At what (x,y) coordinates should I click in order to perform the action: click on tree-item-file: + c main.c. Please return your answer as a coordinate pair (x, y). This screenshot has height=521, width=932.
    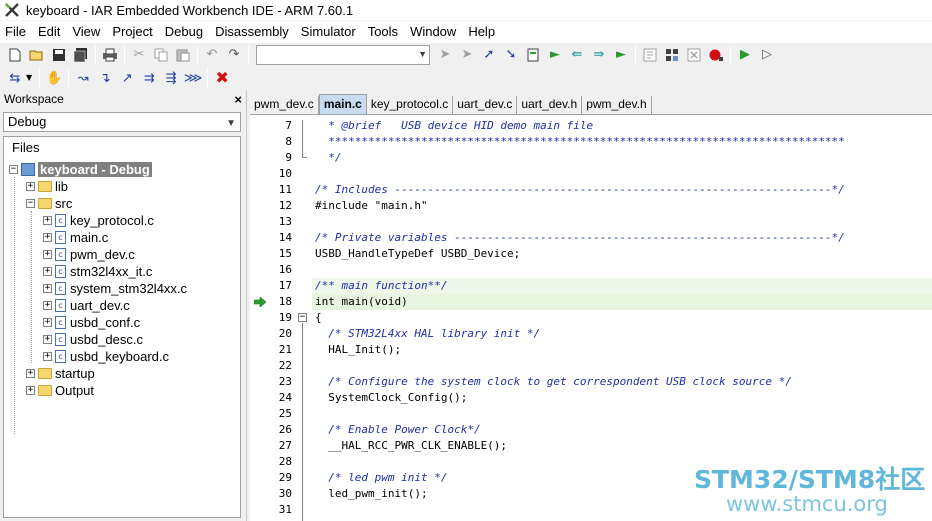
    Looking at the image, I should click on (75, 237).